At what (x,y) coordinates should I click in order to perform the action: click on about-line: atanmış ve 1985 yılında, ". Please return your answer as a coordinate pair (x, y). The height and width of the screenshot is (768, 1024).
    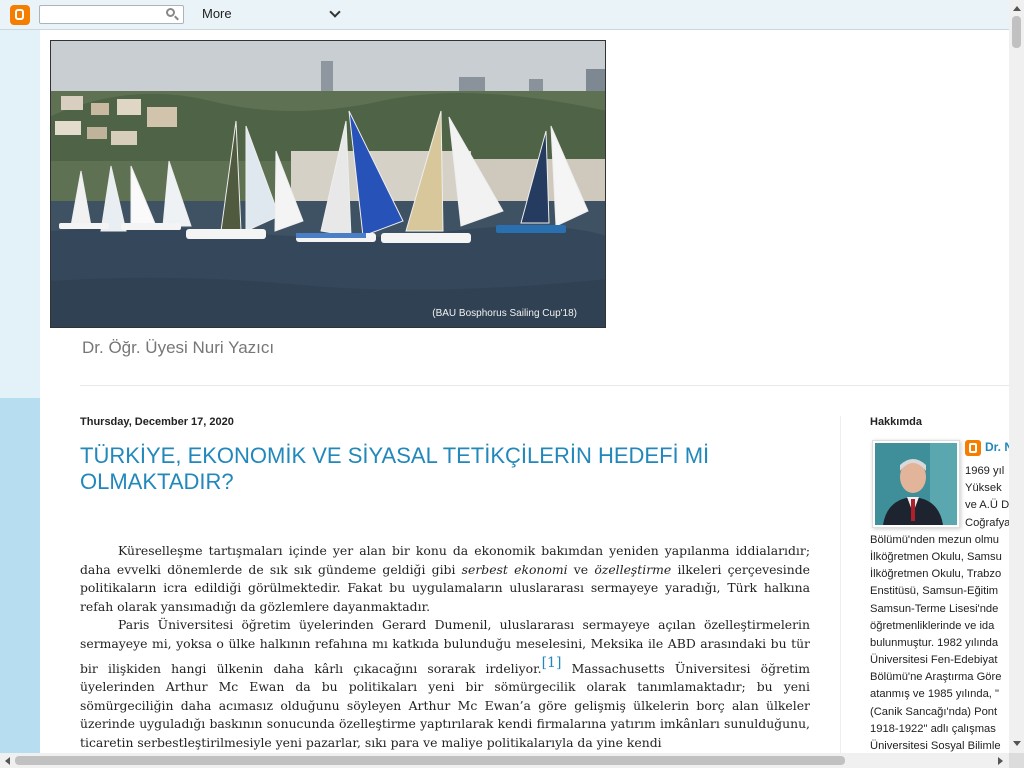
    Looking at the image, I should click on (934, 694).